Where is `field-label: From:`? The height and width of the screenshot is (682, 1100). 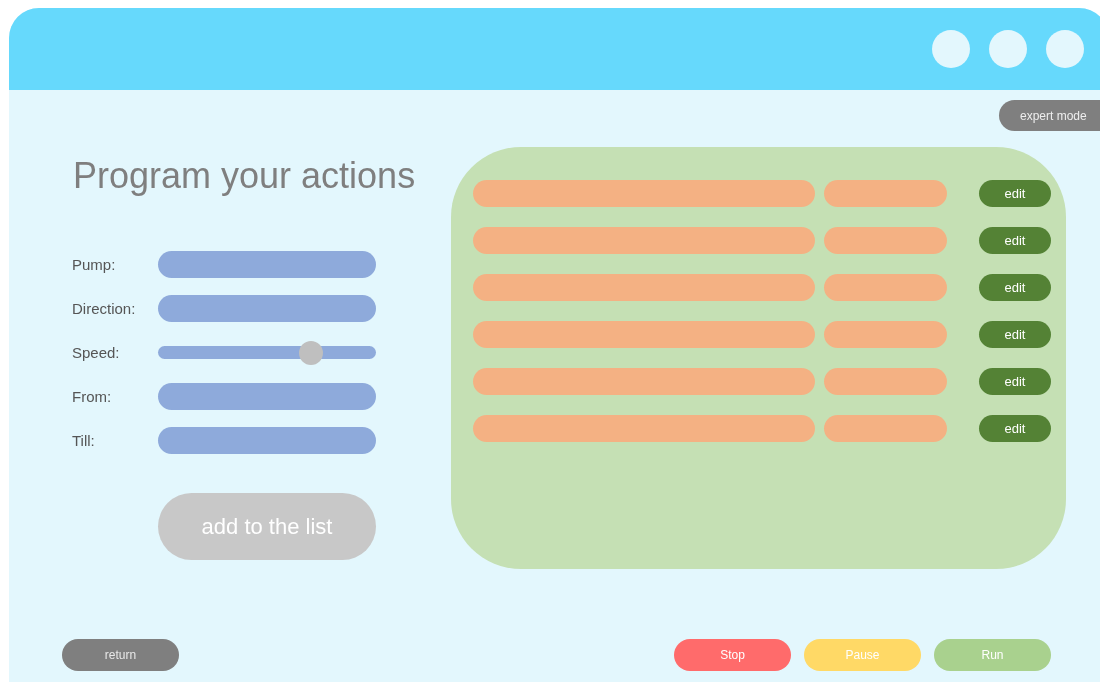 field-label: From: is located at coordinates (92, 396).